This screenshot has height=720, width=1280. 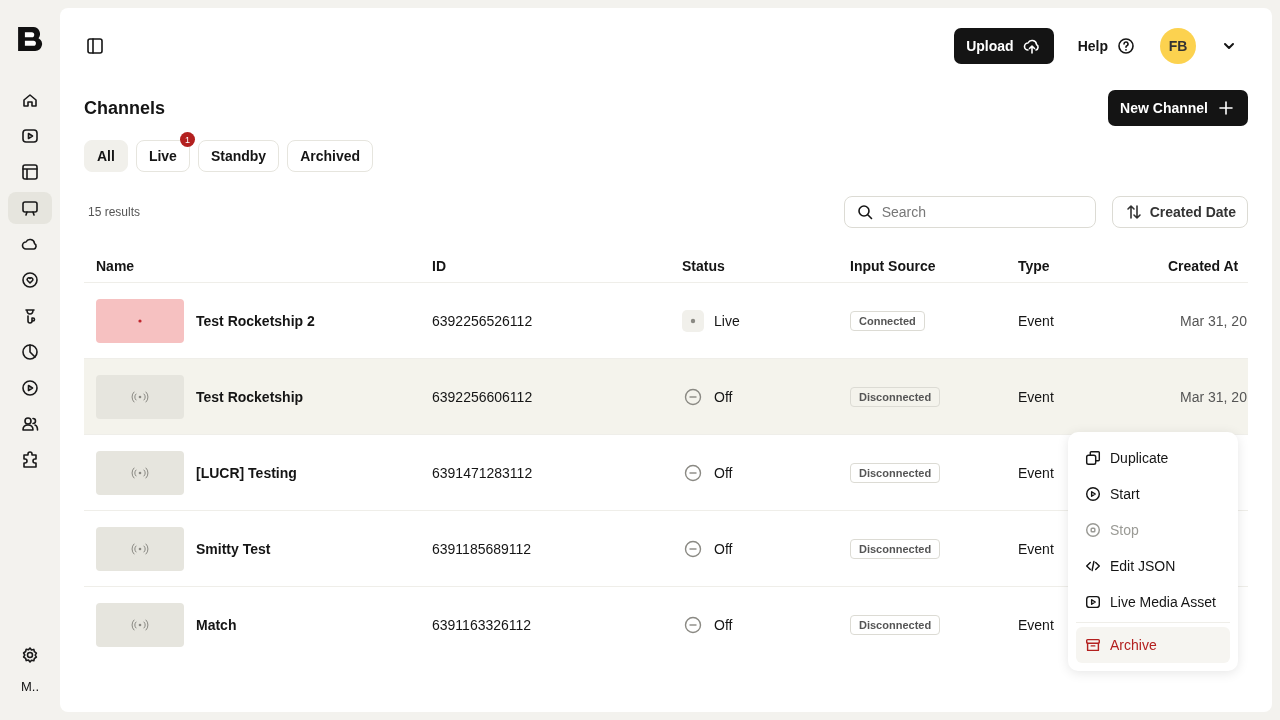 I want to click on column-header: Created At, so click(x=1204, y=266).